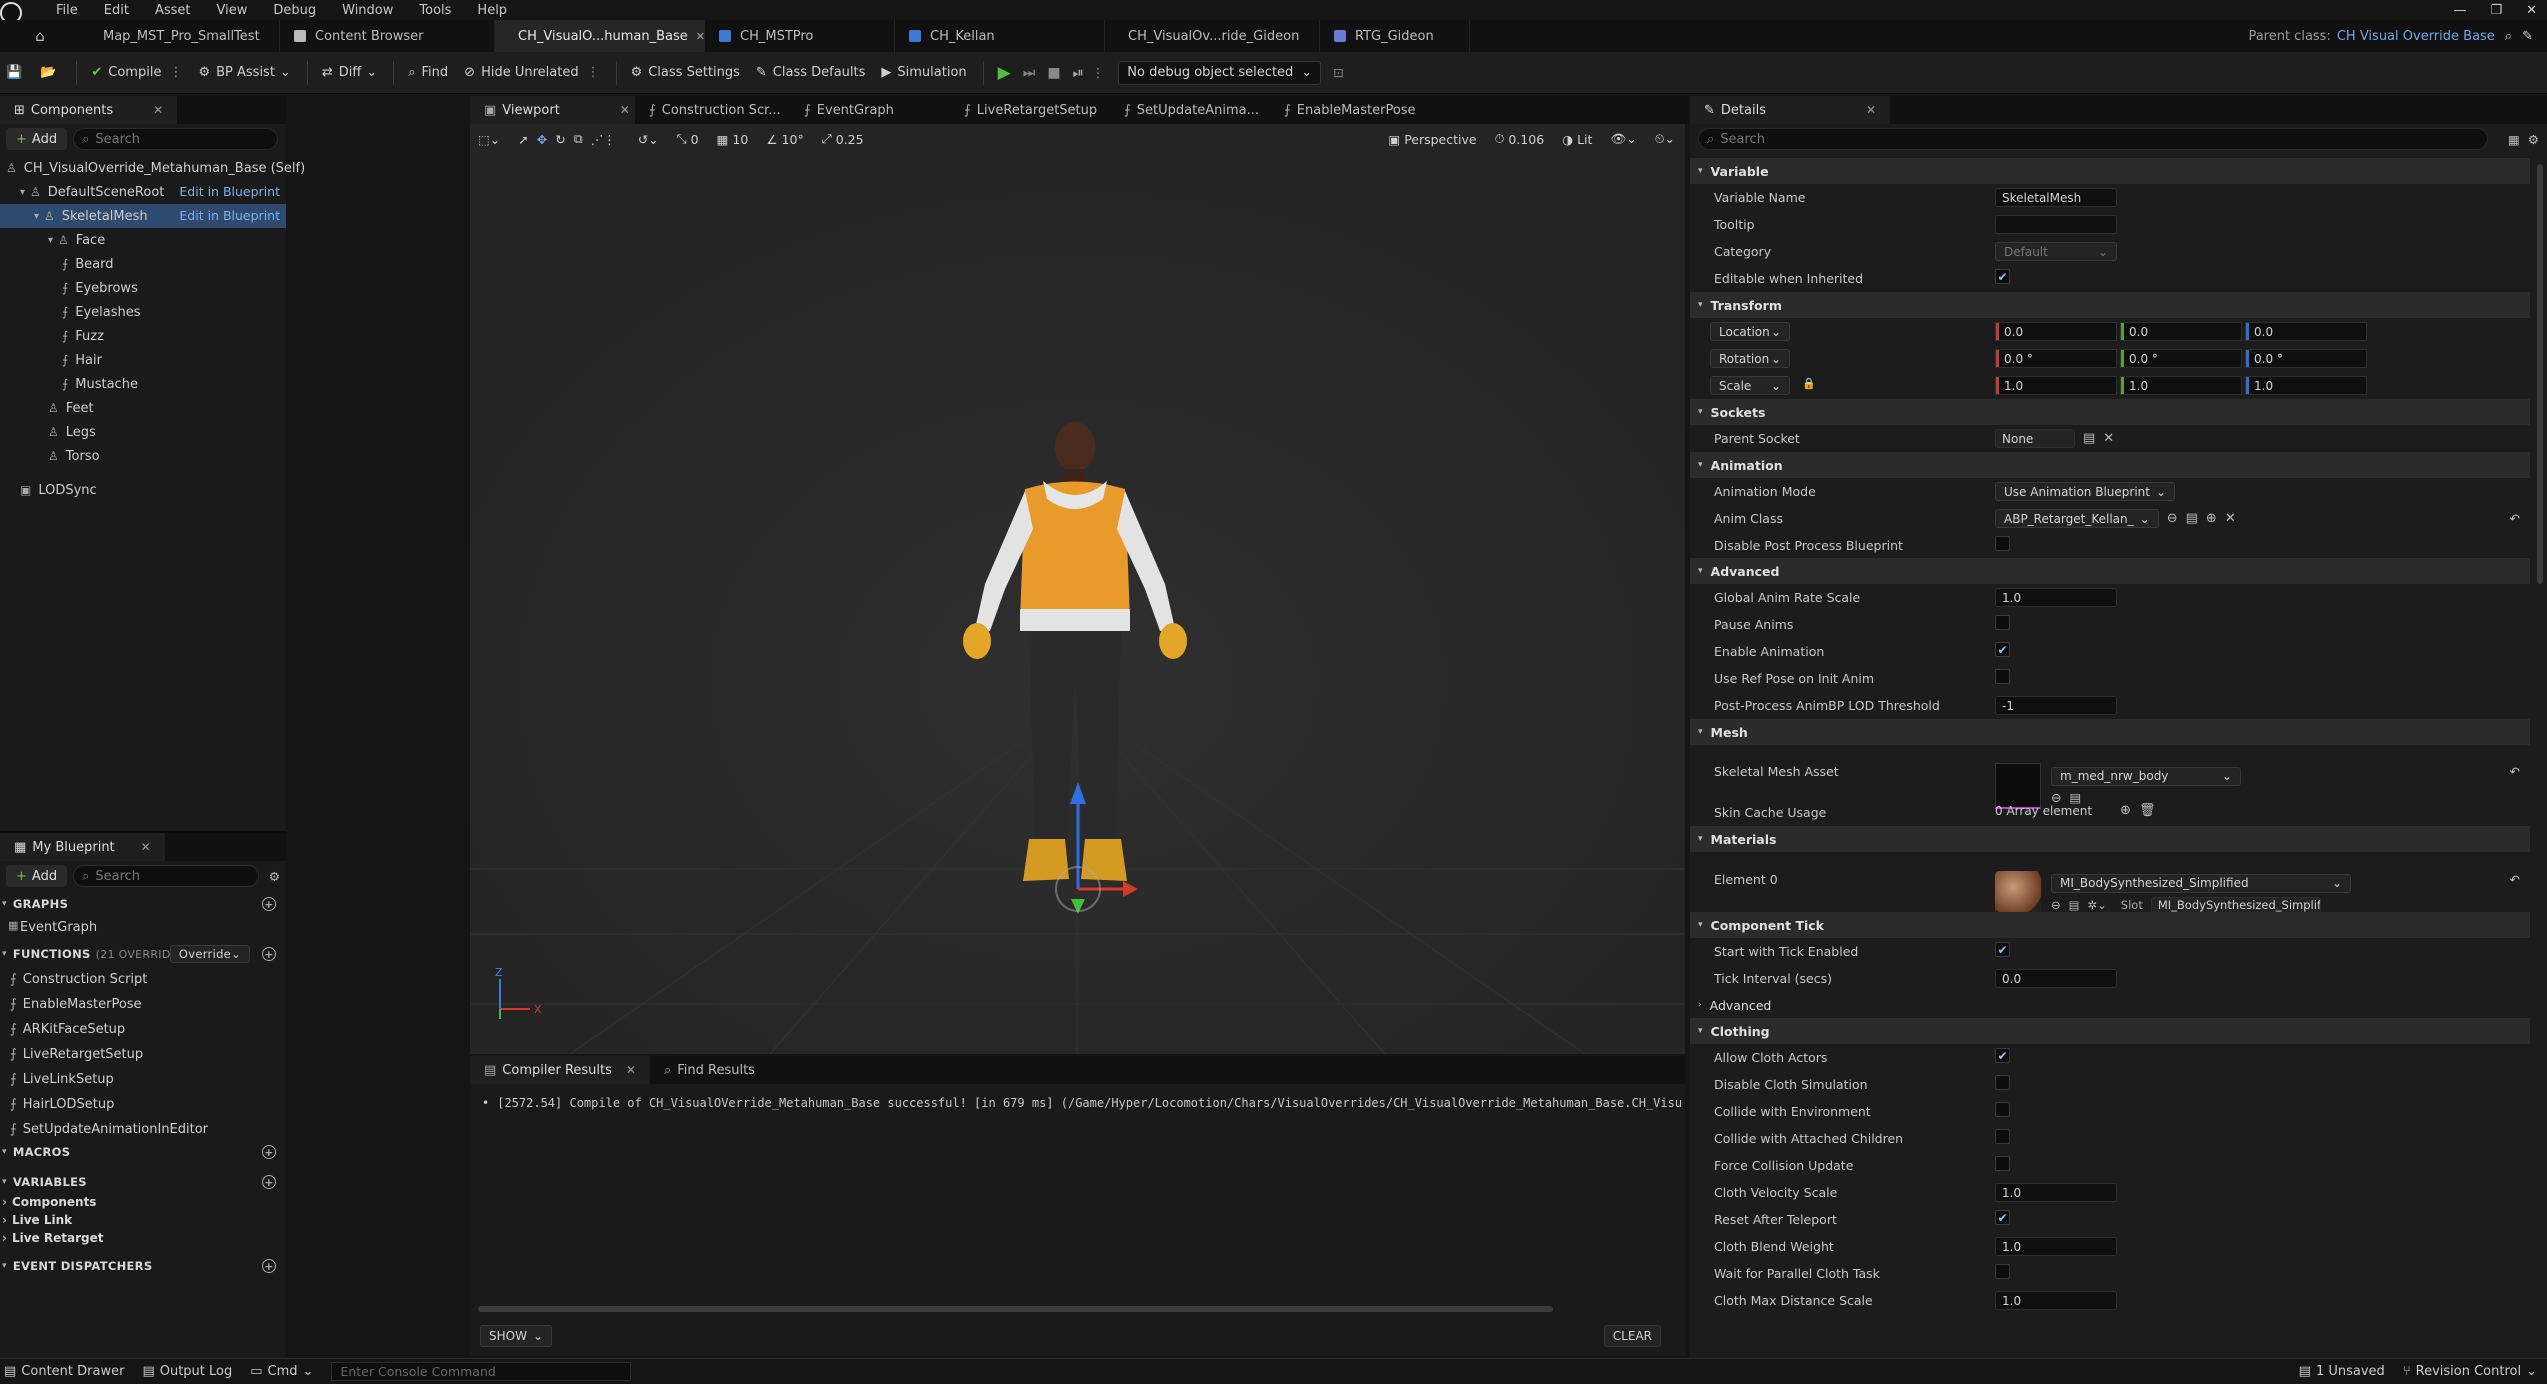 This screenshot has height=1384, width=2547. What do you see at coordinates (481, 1371) in the screenshot?
I see `console-input: Enter Console Command` at bounding box center [481, 1371].